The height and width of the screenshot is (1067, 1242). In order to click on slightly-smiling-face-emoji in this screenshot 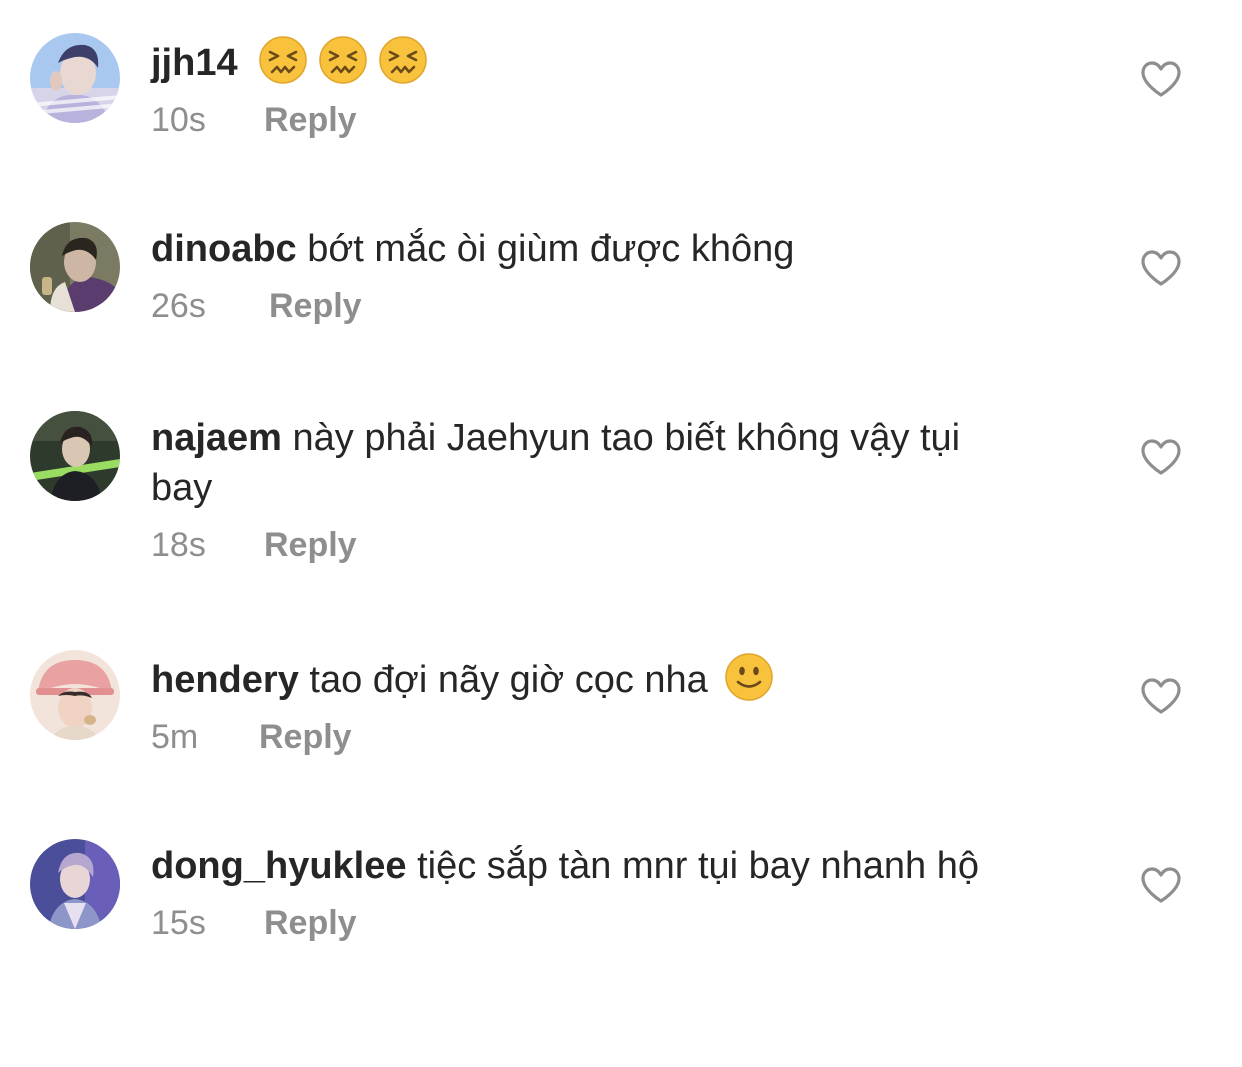, I will do `click(749, 677)`.